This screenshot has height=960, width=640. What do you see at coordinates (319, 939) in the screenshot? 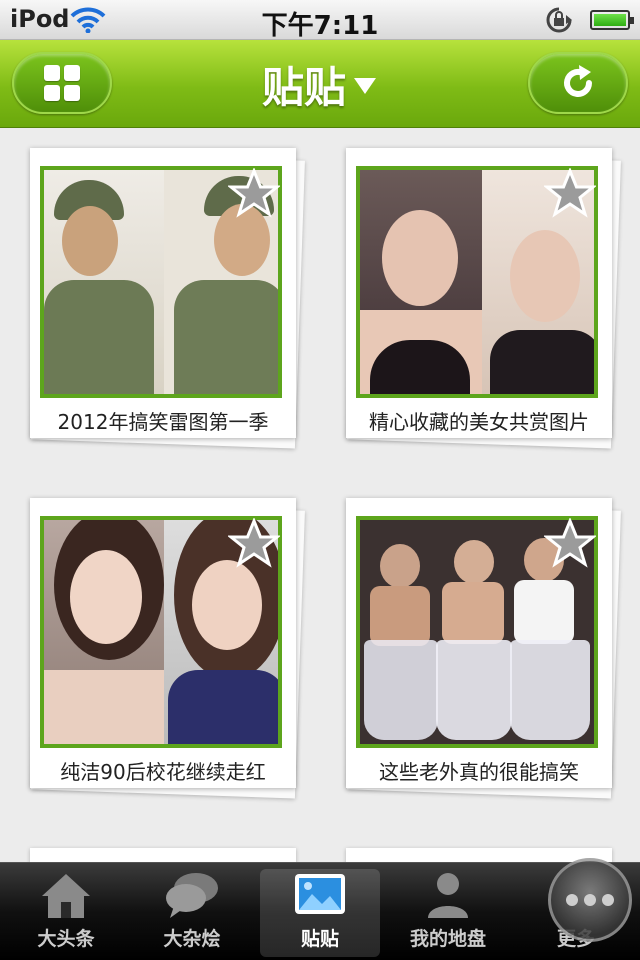
I see `tab-label: 贴贴` at bounding box center [319, 939].